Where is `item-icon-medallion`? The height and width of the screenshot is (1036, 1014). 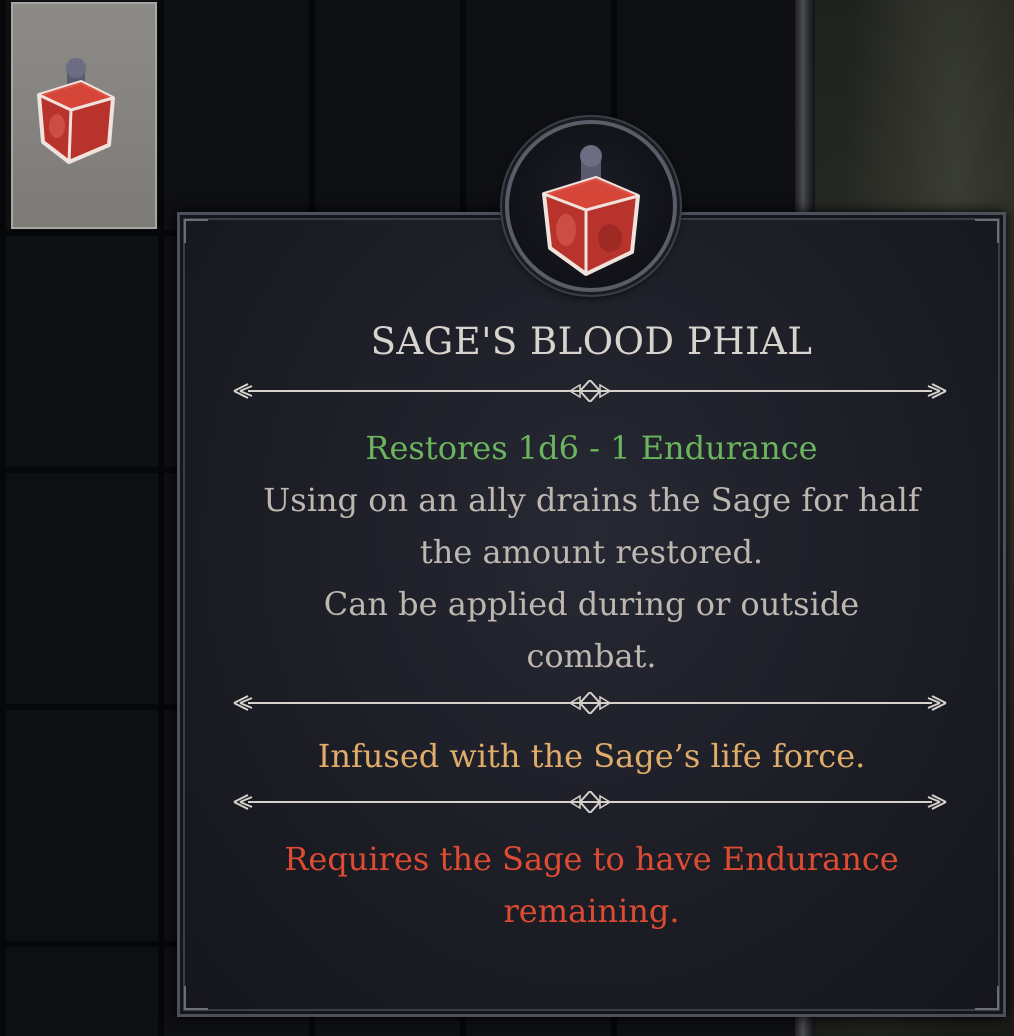
item-icon-medallion is located at coordinates (591, 206).